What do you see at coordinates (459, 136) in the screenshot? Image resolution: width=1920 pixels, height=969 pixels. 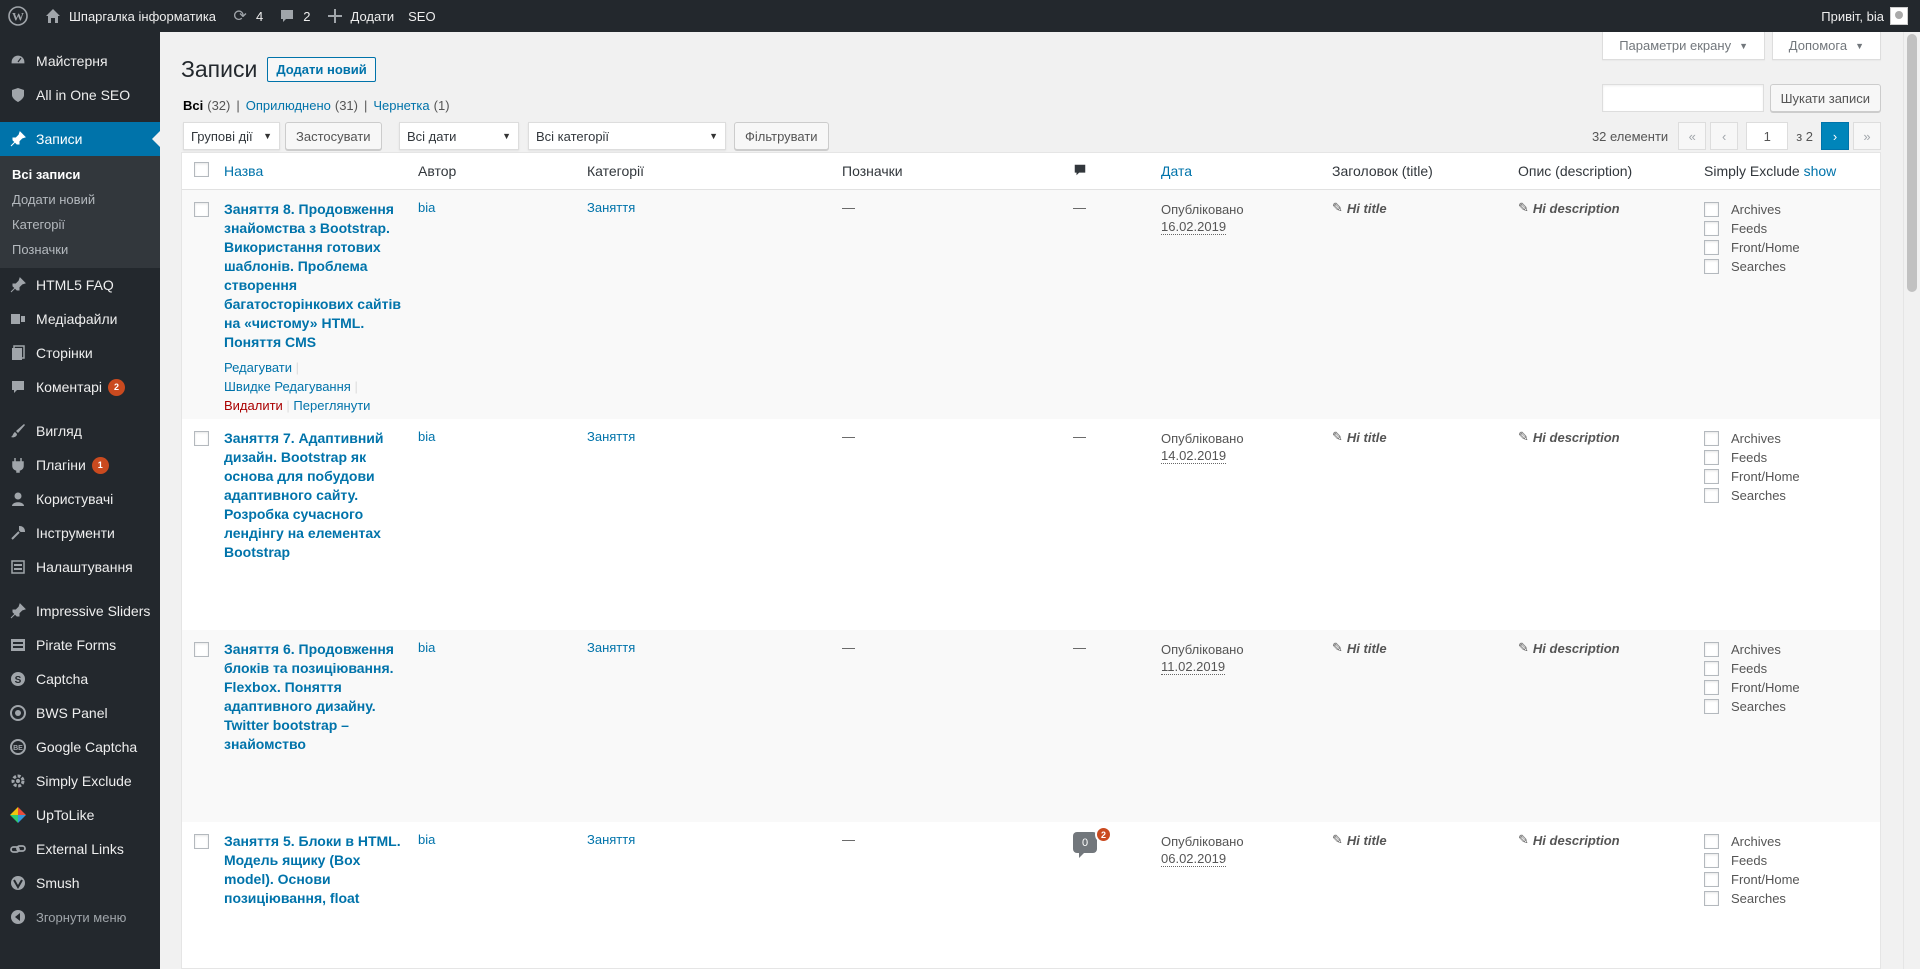 I see `date-filter-select: Всі дати ▼` at bounding box center [459, 136].